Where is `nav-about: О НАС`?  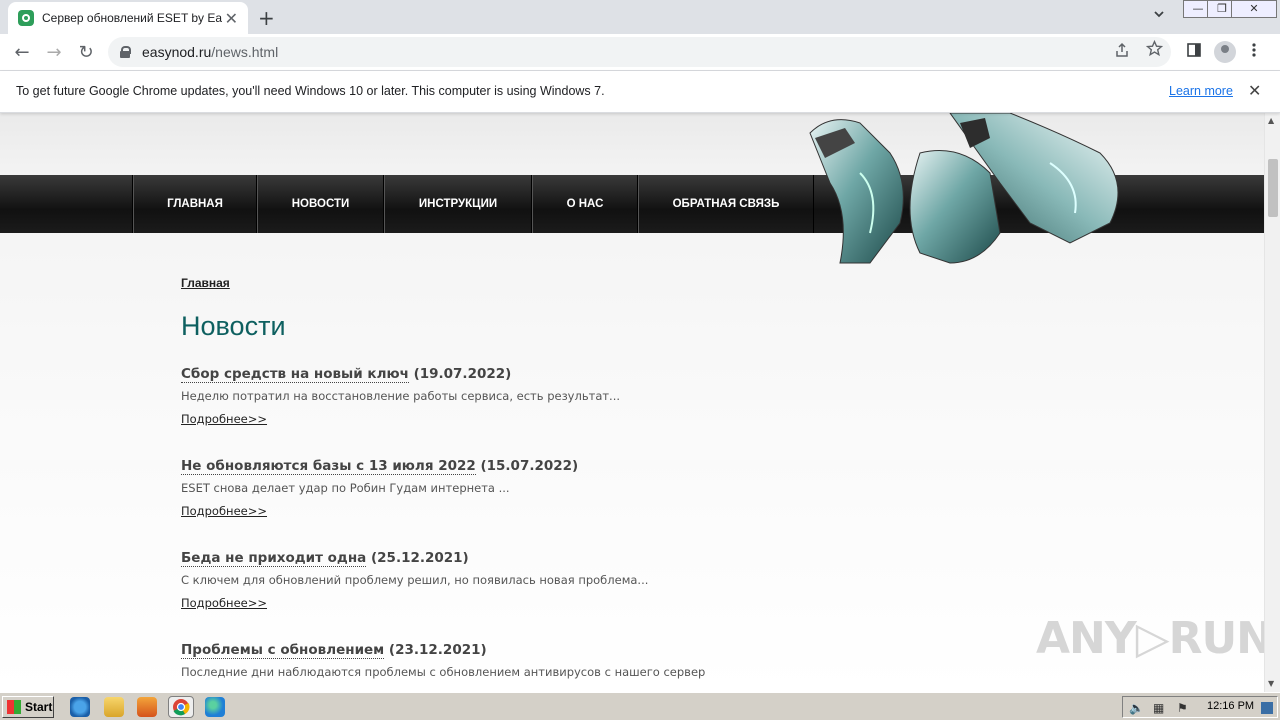 nav-about: О НАС is located at coordinates (585, 204).